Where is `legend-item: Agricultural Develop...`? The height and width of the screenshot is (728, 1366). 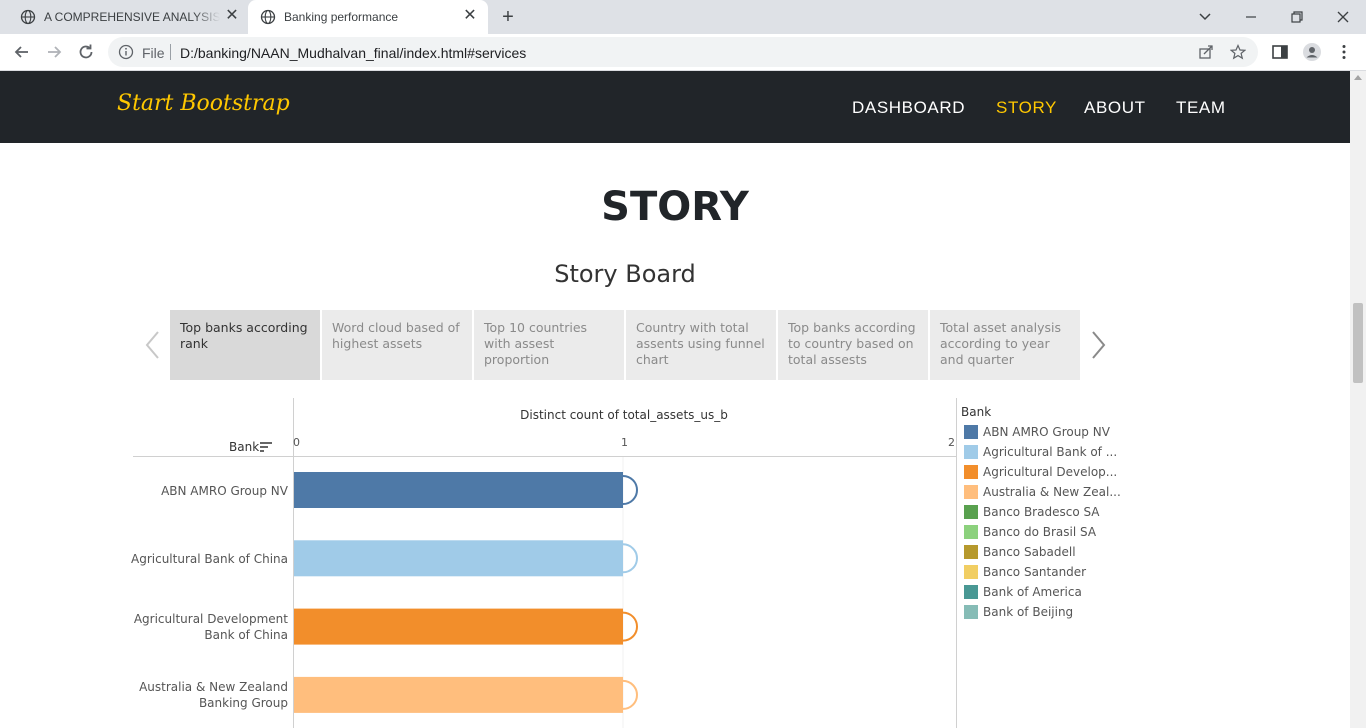
legend-item: Agricultural Develop... is located at coordinates (1044, 472).